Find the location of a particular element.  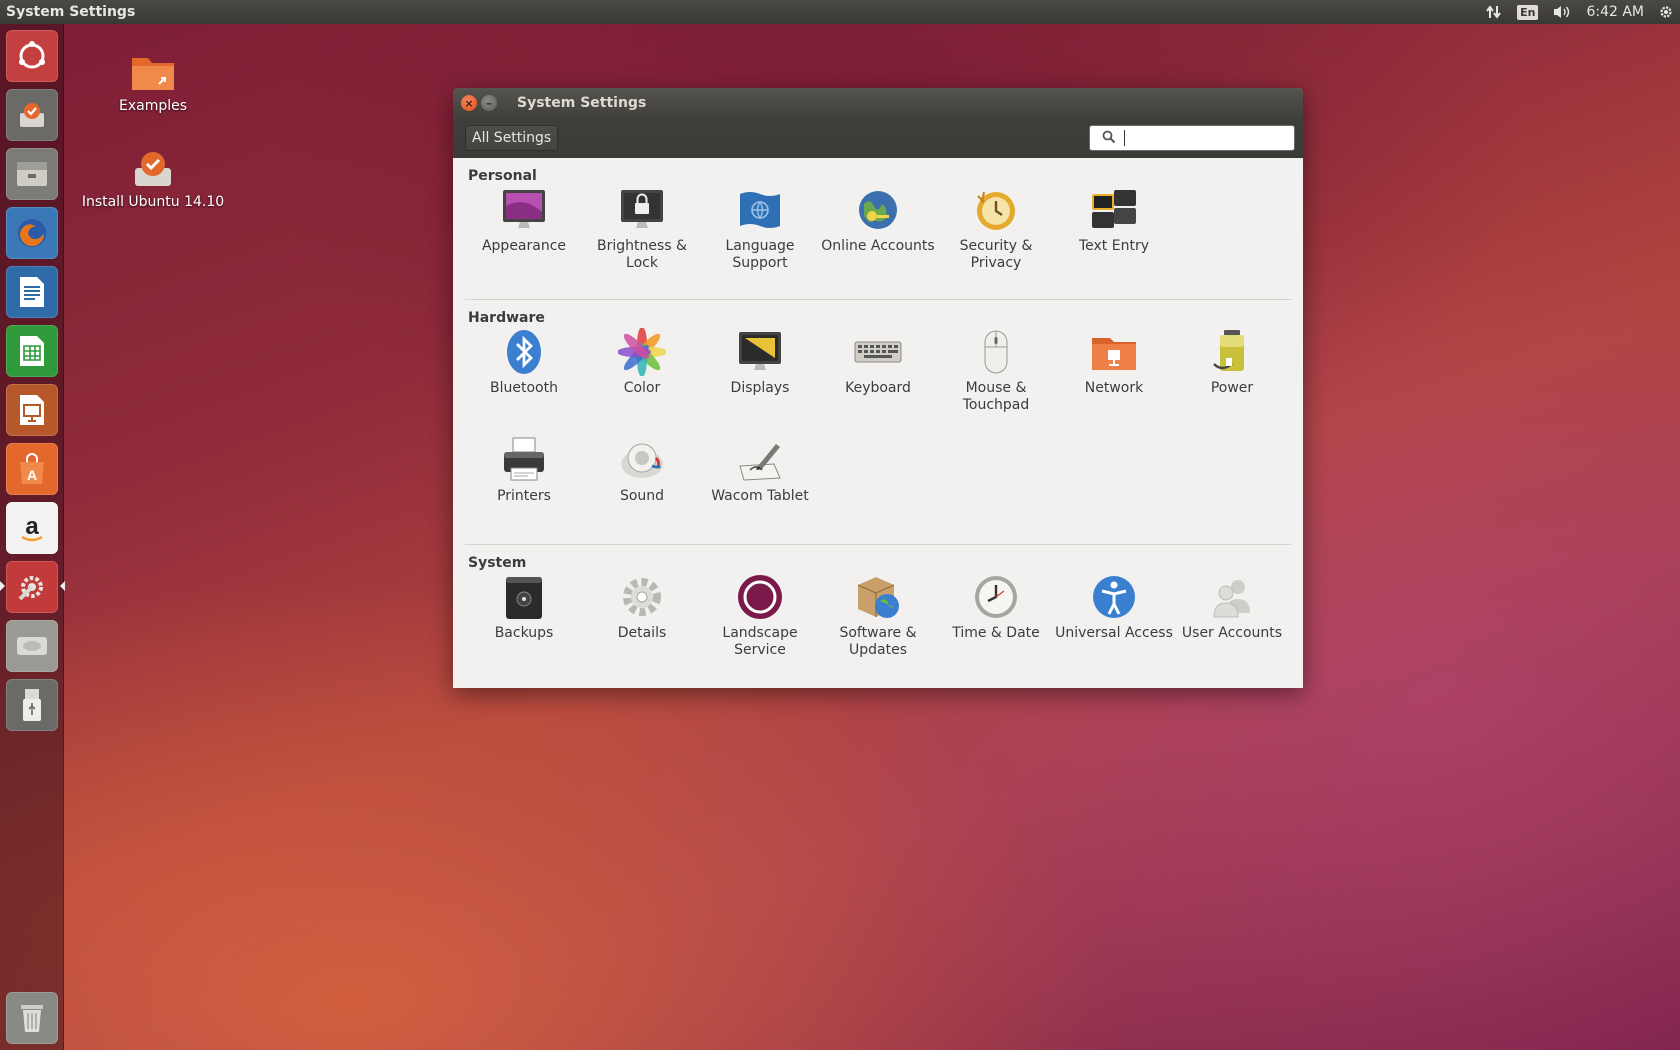

close-button: × is located at coordinates (469, 103).